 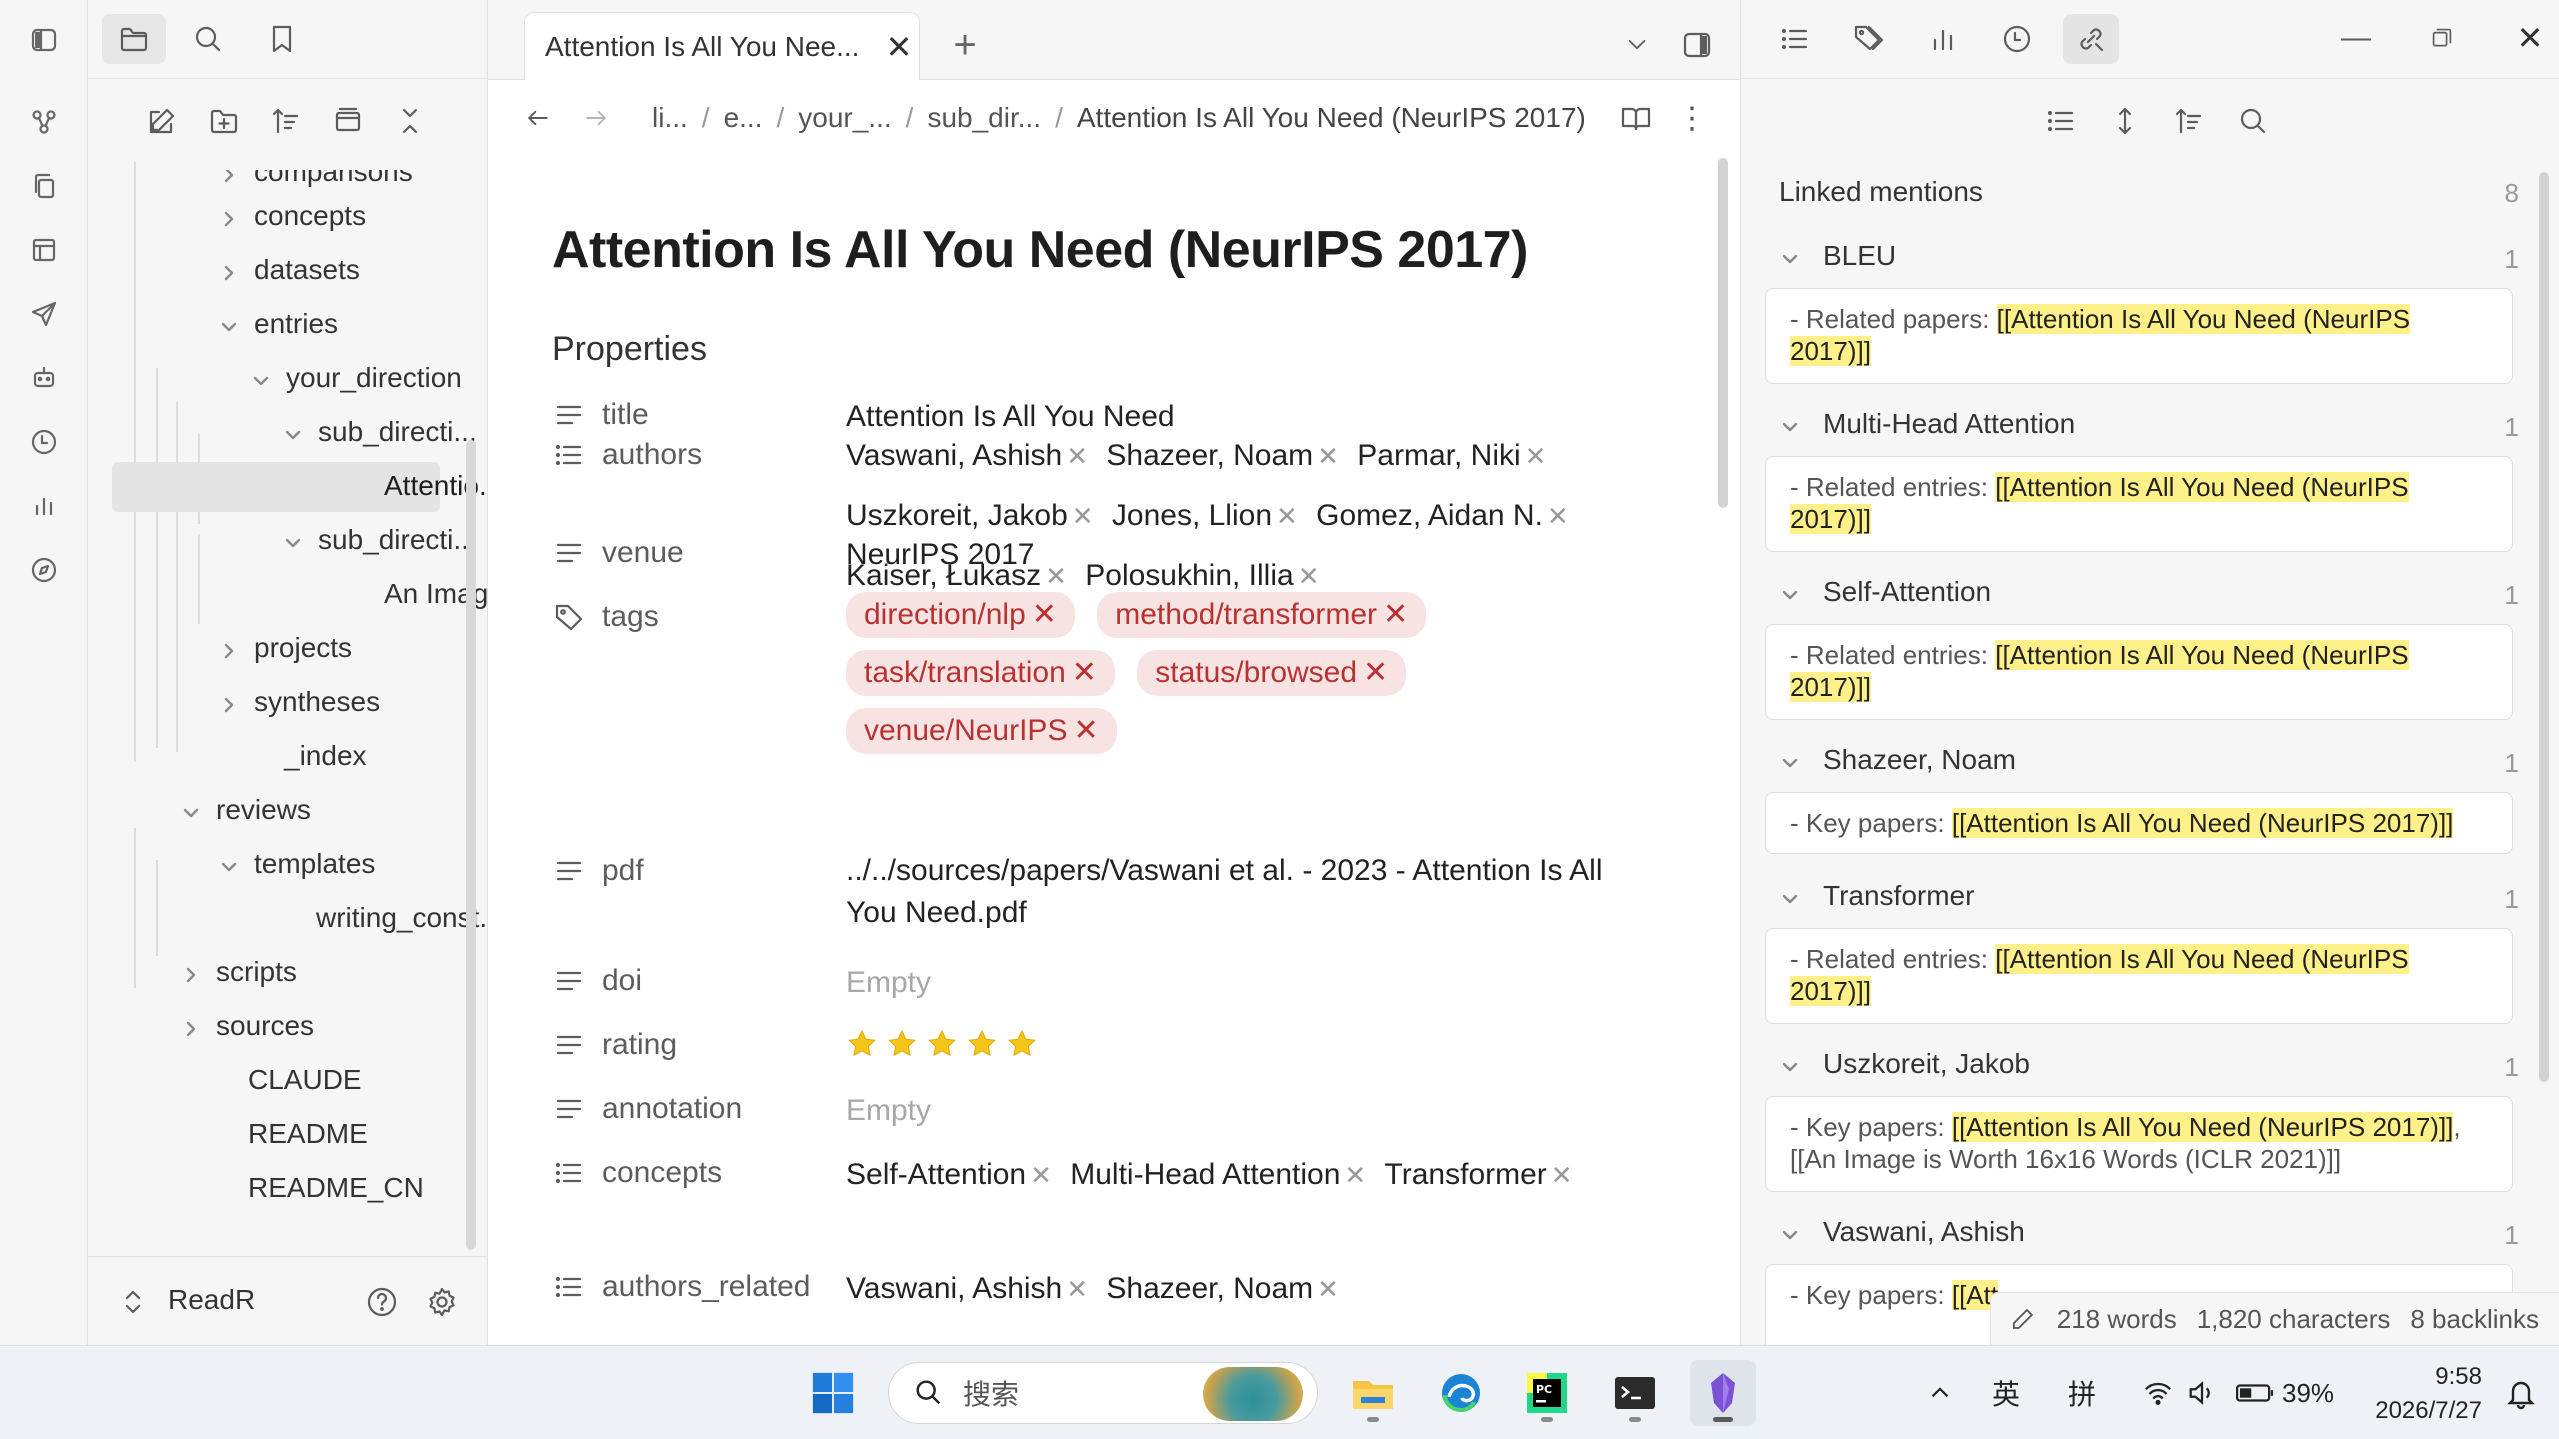 I want to click on property-value-venue: NeurIPS 2017, so click(x=1246, y=555).